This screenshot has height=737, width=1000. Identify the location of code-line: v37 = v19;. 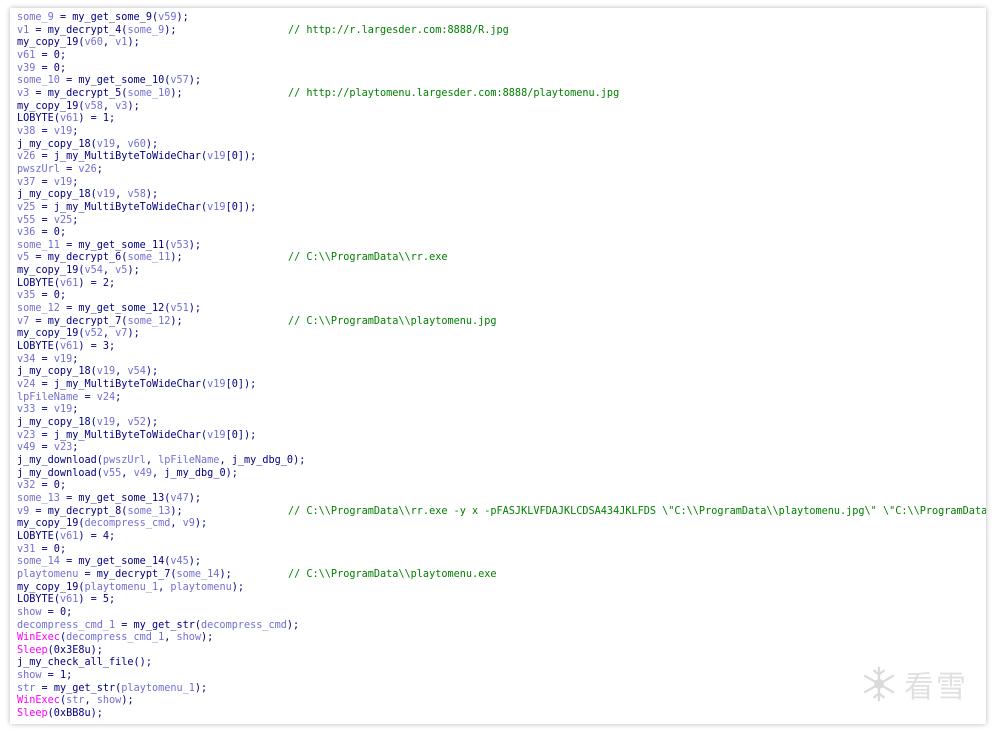
(501, 183).